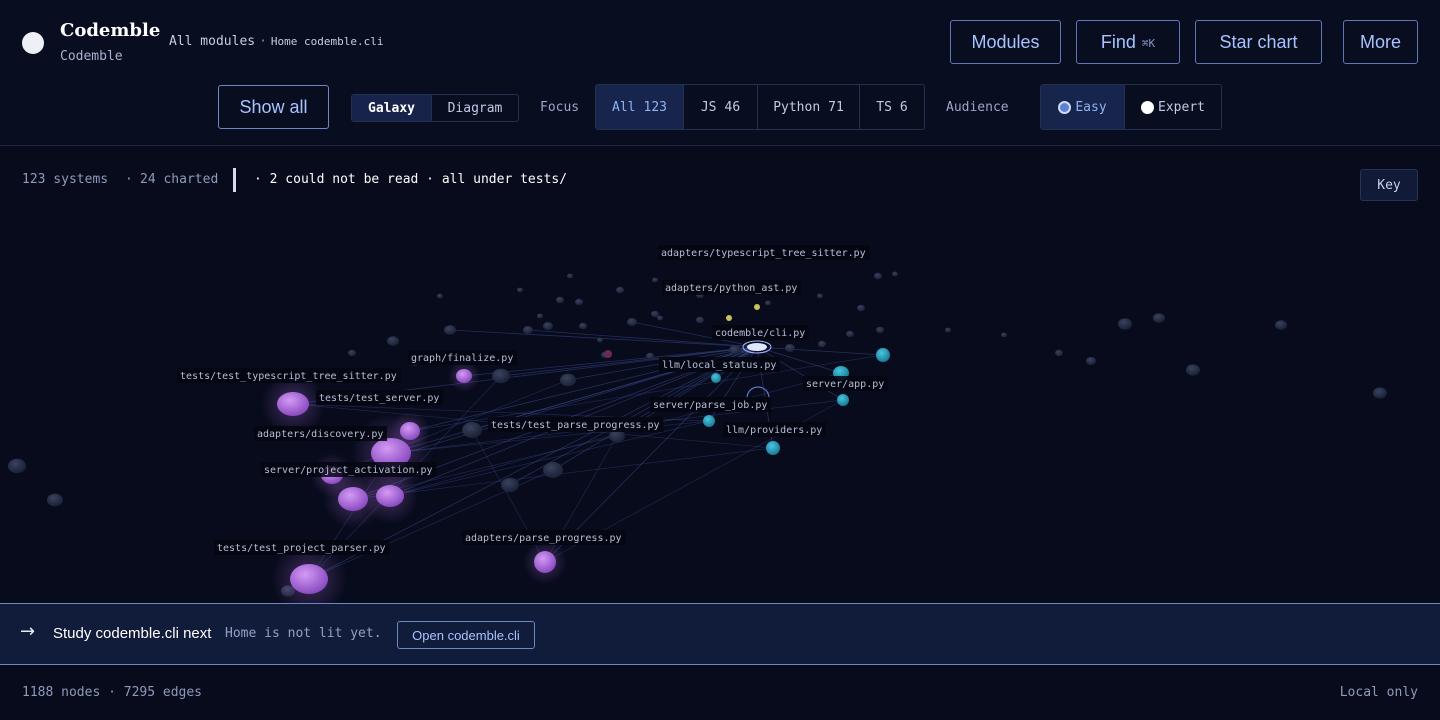  I want to click on star-chart-button-label: Star chart, so click(1258, 41).